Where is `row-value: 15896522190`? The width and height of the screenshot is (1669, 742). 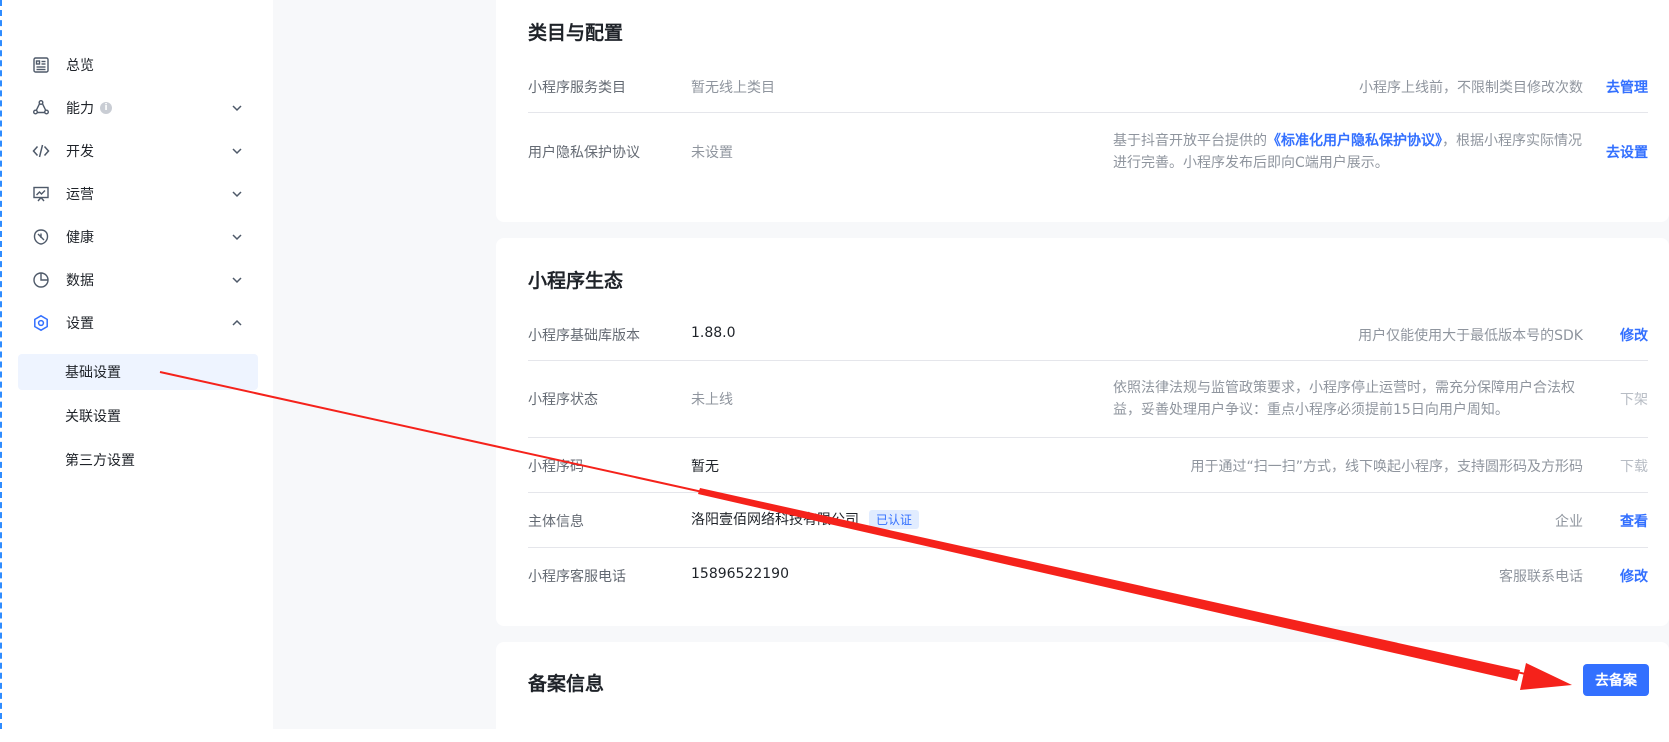
row-value: 15896522190 is located at coordinates (740, 574).